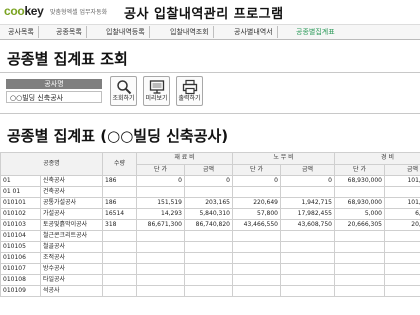 The height and width of the screenshot is (315, 420). What do you see at coordinates (126, 32) in the screenshot?
I see `nav-item-bid-register: 입찰내역등록` at bounding box center [126, 32].